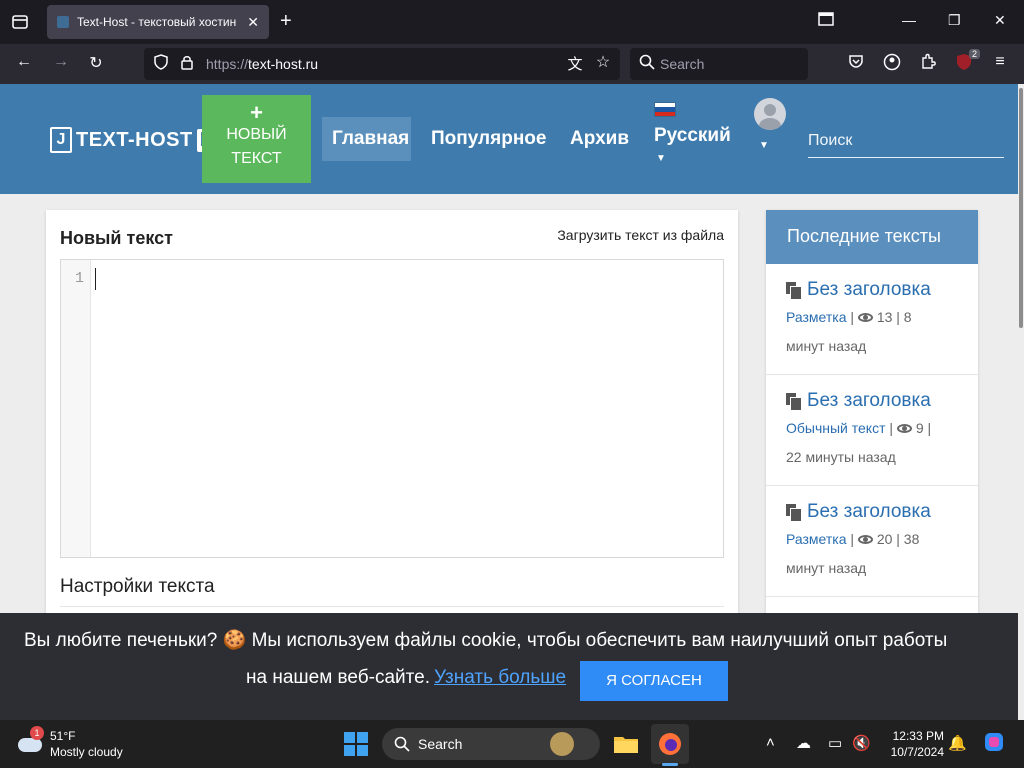 The width and height of the screenshot is (1024, 768). I want to click on minimize-icon: —, so click(909, 20).